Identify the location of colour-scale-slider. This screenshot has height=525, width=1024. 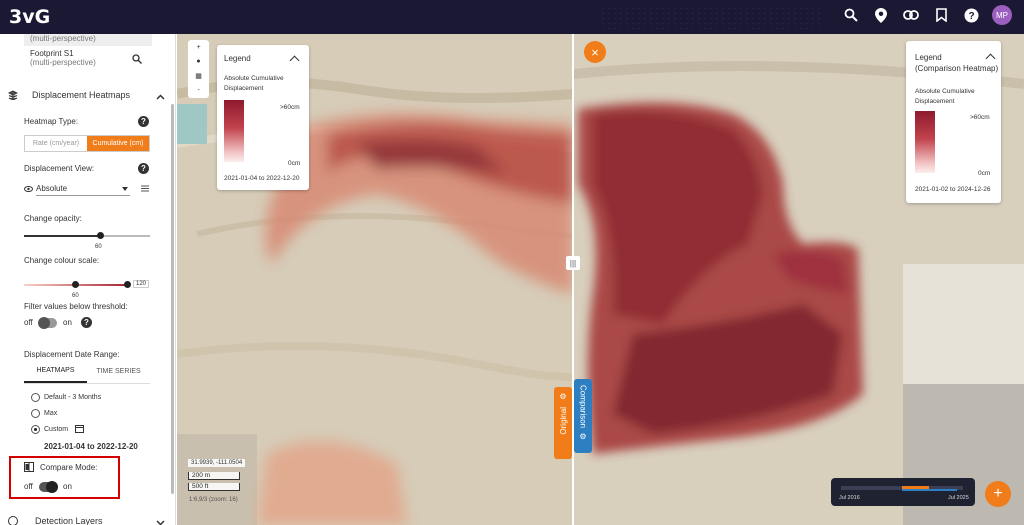
(77, 284).